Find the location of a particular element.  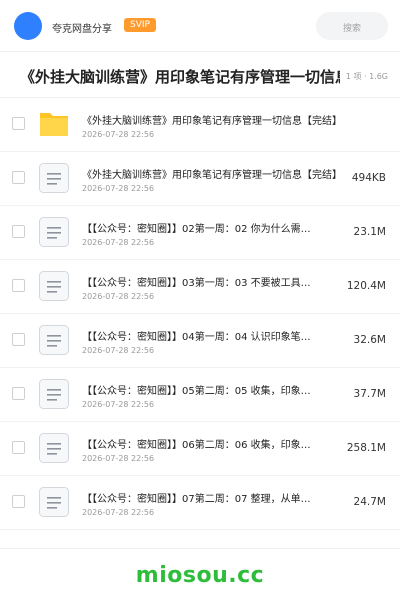

brand-watermark: miosou.cc is located at coordinates (200, 575).